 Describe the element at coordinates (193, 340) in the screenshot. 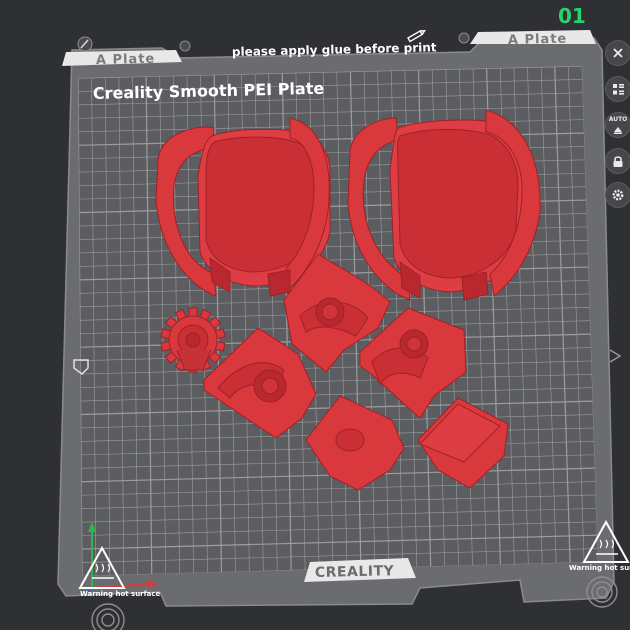

I see `model-gear` at that location.